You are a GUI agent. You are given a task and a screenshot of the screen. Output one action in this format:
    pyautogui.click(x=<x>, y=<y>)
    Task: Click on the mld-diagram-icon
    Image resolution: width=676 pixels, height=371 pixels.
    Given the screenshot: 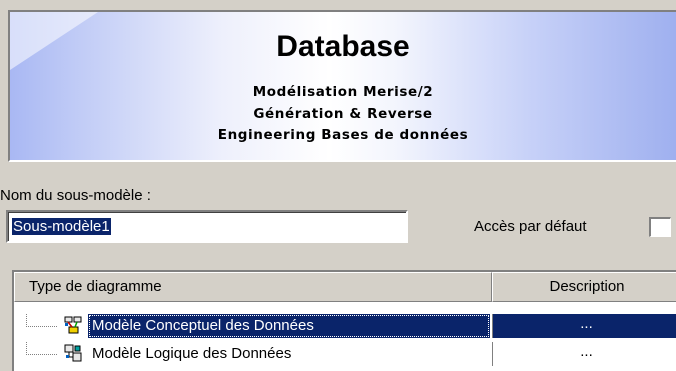 What is the action you would take?
    pyautogui.click(x=73, y=353)
    